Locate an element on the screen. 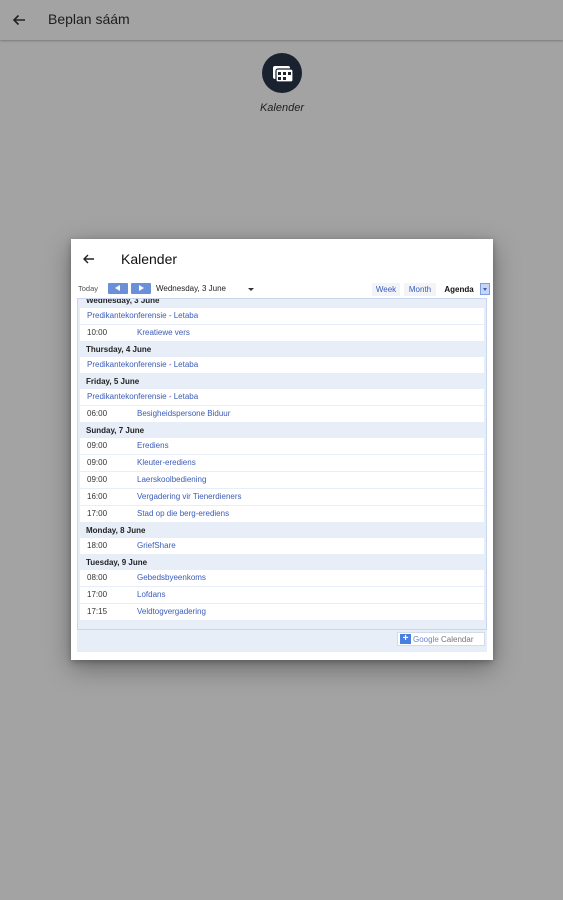 This screenshot has height=900, width=563. day-header: Wednesday, 3 June is located at coordinates (282, 303).